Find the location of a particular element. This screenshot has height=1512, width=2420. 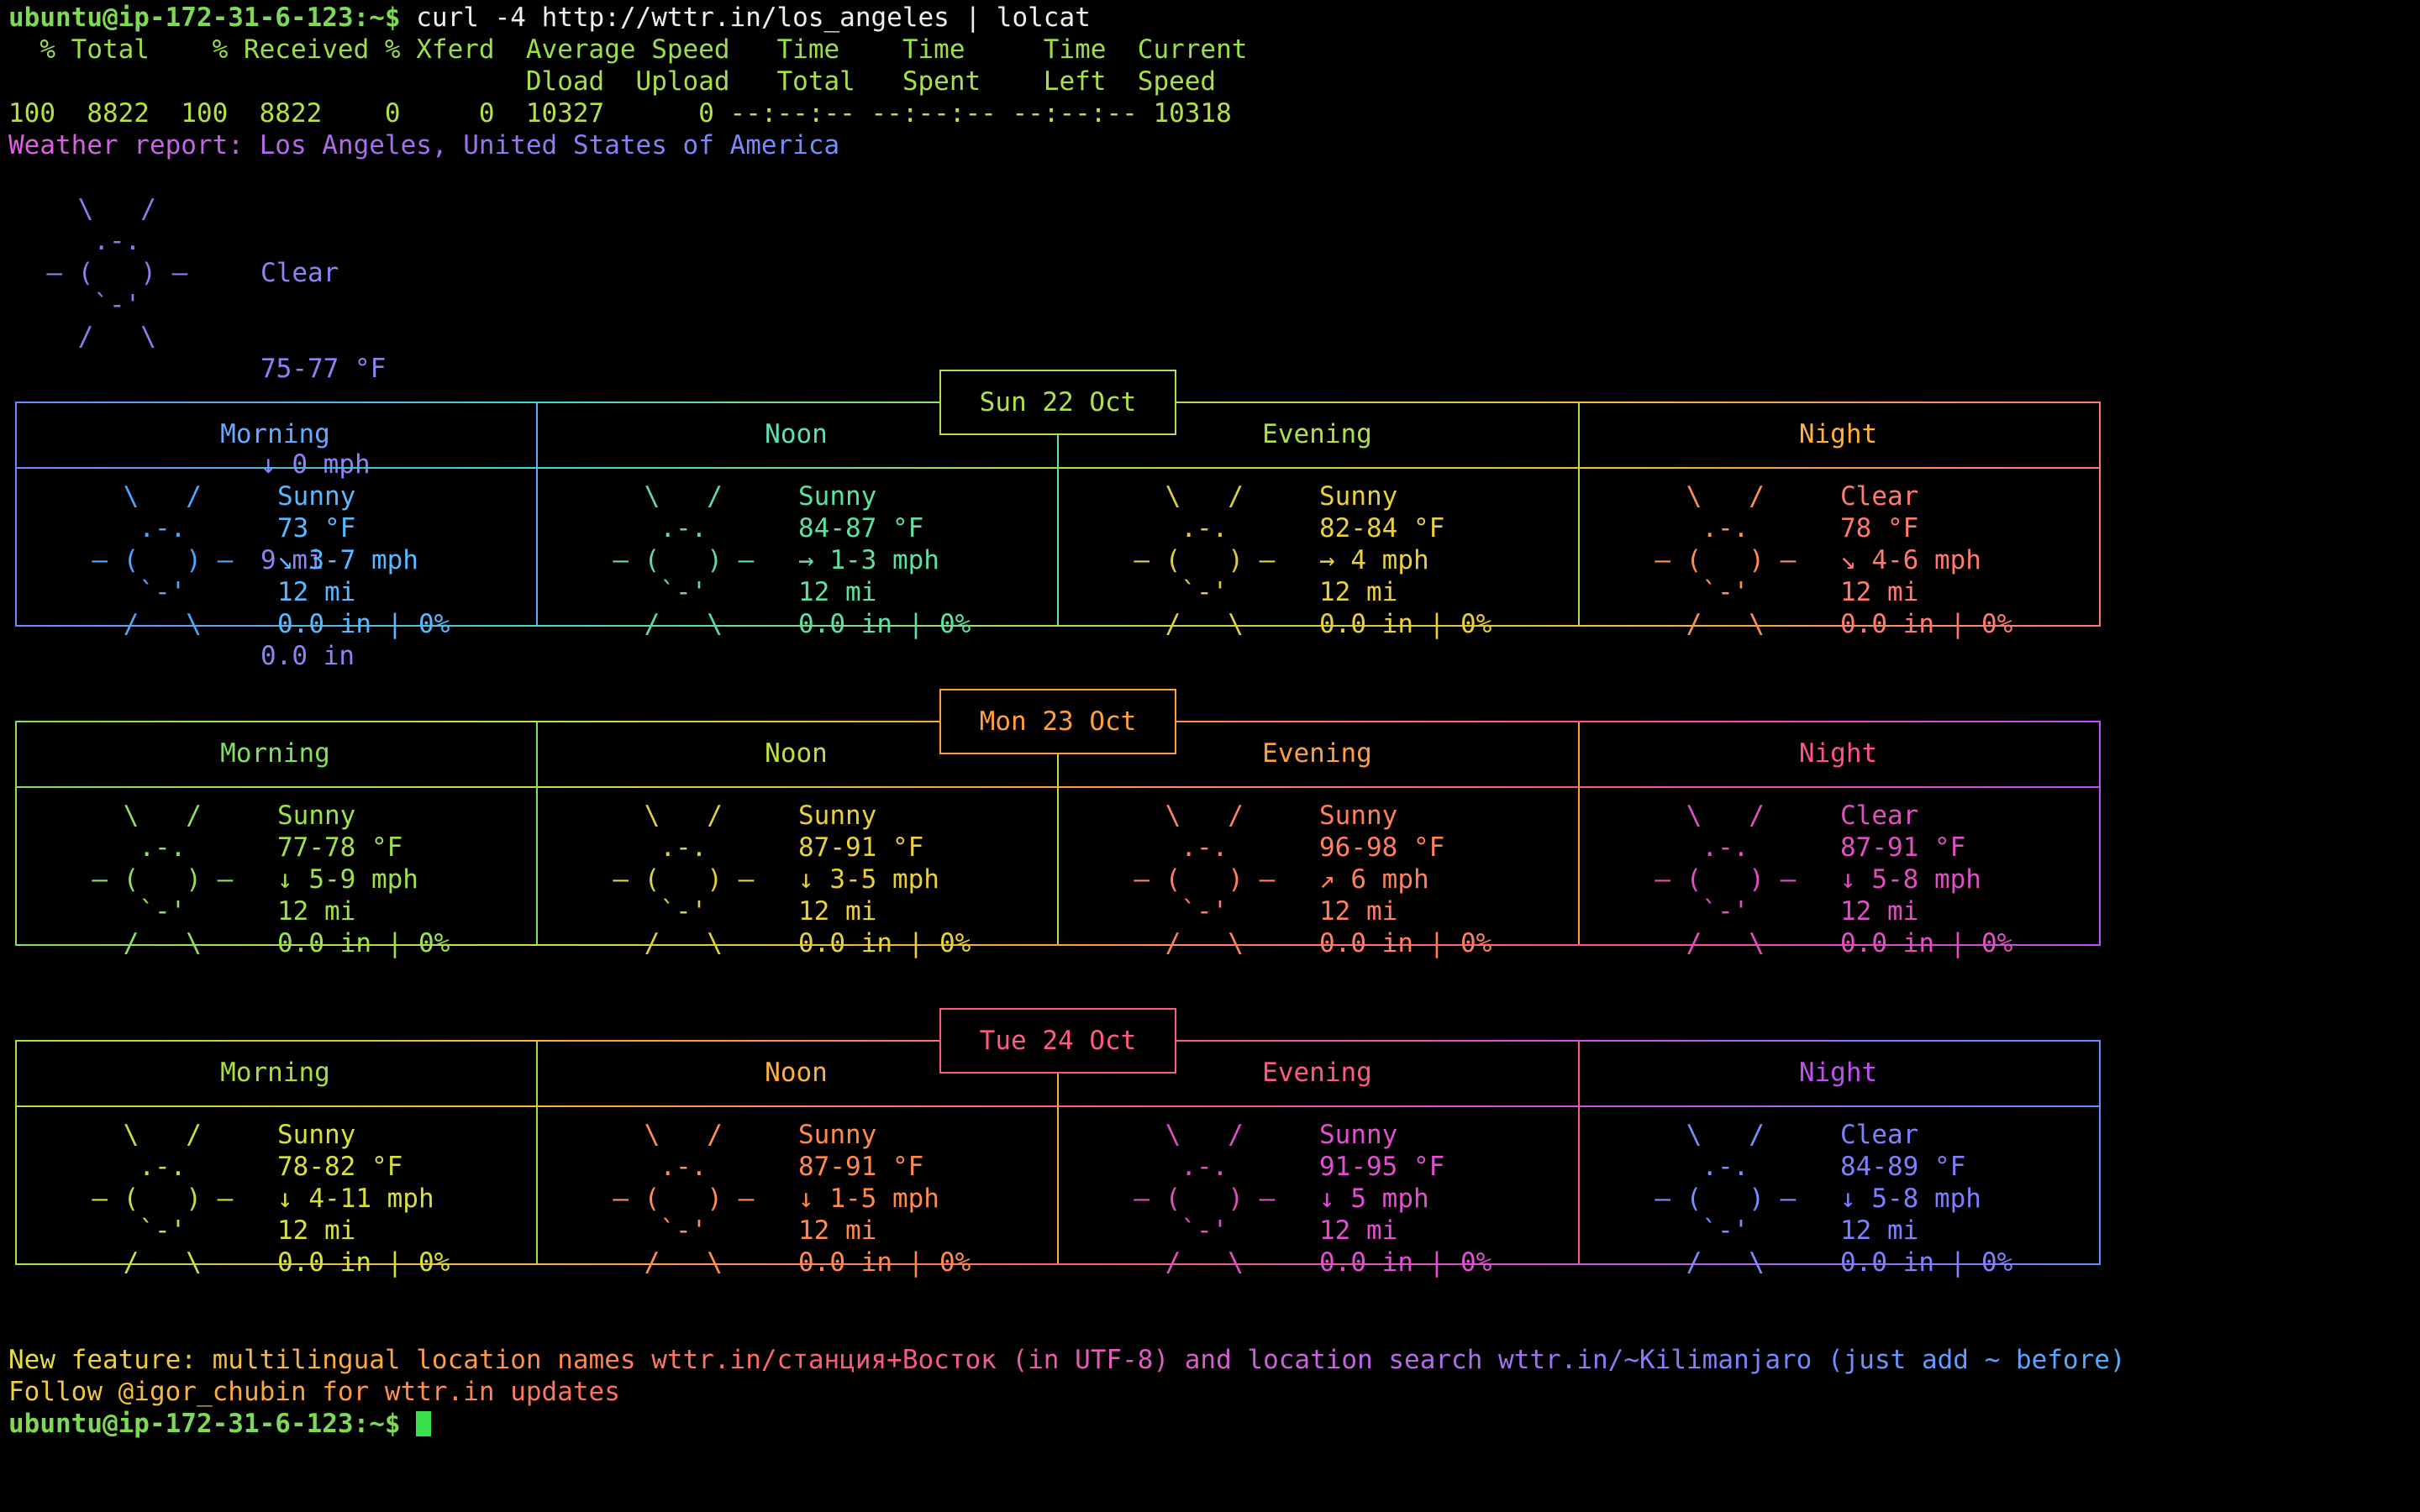

forecast-cell: Sunny 91-95 °F ↓ 5 mph 12 mi 0.0 in | 0% is located at coordinates (1405, 1198).